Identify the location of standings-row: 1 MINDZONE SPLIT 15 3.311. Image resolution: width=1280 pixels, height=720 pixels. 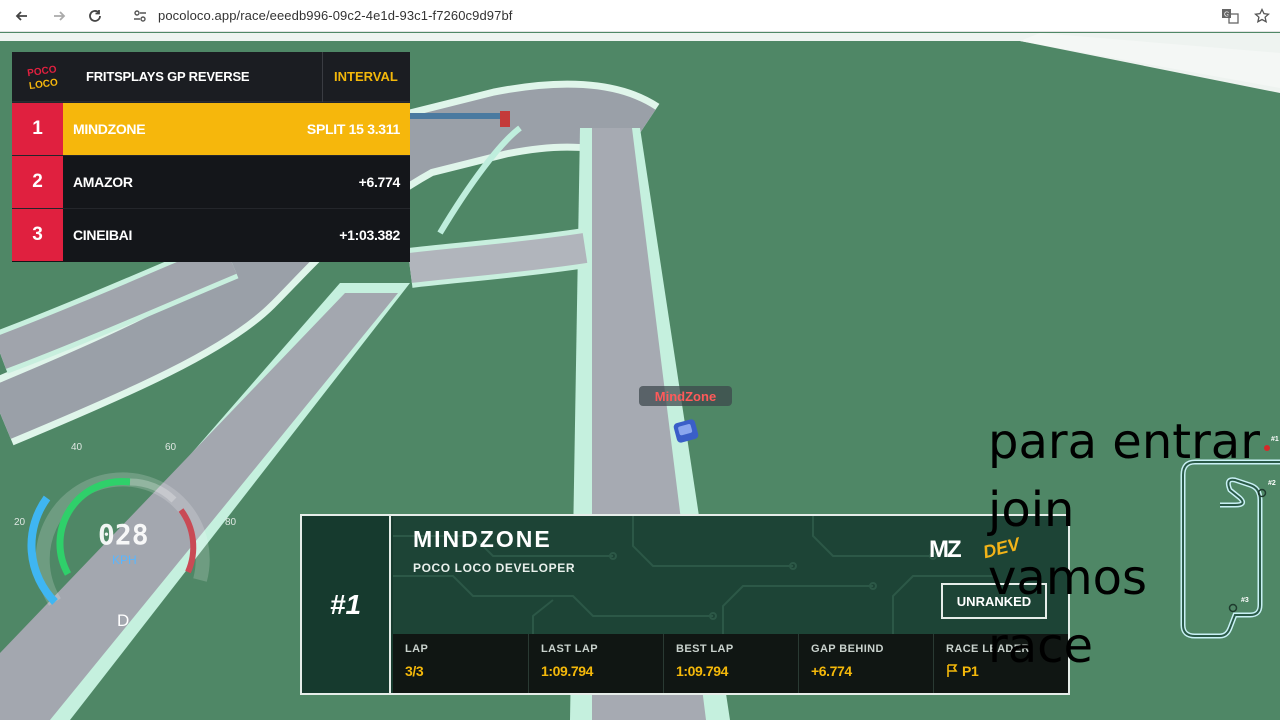
(211, 128).